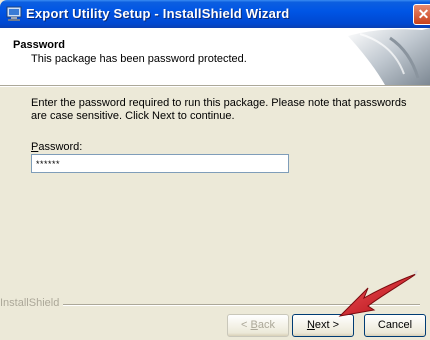 Image resolution: width=430 pixels, height=340 pixels. What do you see at coordinates (266, 325) in the screenshot?
I see `back-button-rest: ack` at bounding box center [266, 325].